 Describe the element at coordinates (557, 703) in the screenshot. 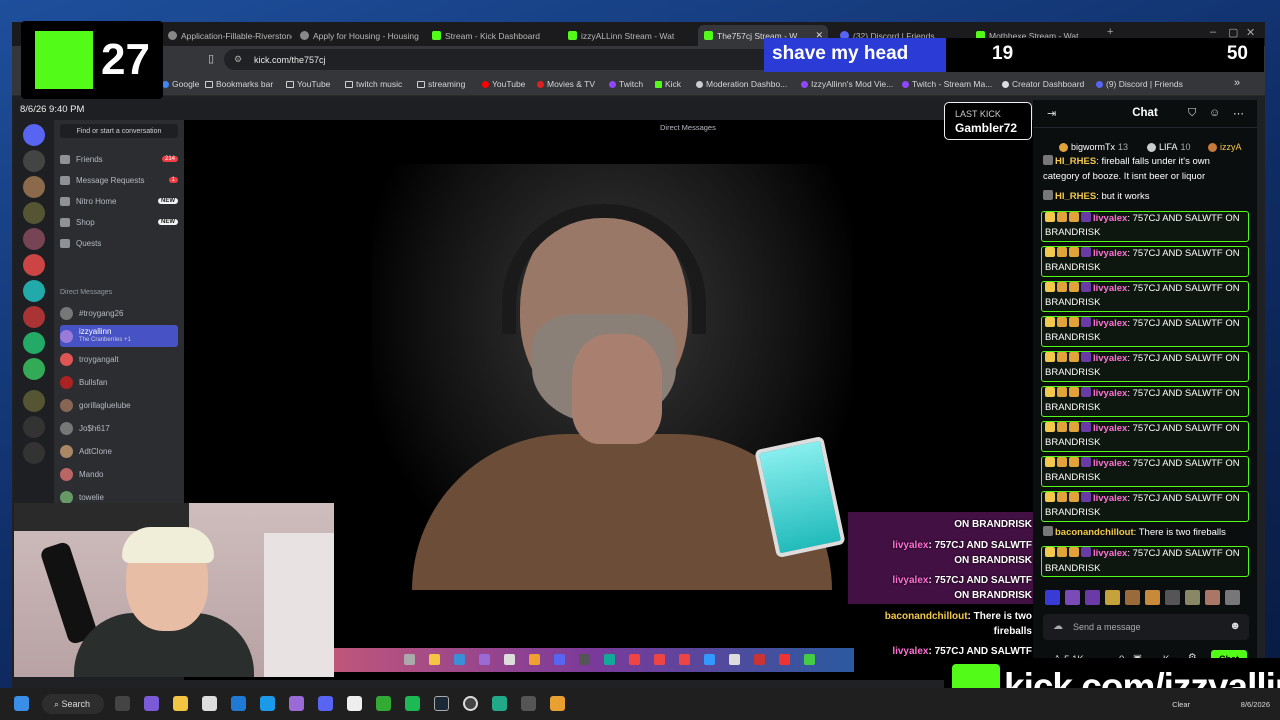

I see `vlc-icon` at that location.